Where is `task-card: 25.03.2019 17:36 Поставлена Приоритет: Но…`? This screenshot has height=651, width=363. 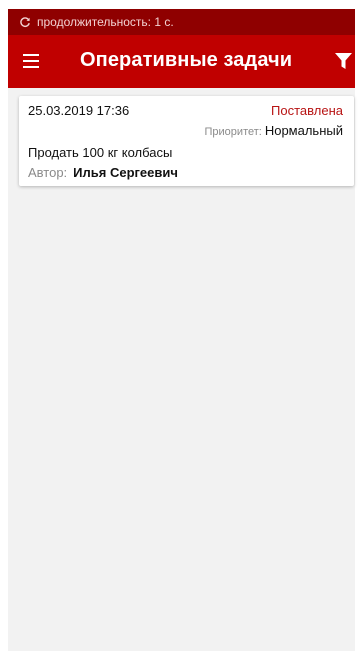 task-card: 25.03.2019 17:36 Поставлена Приоритет: Но… is located at coordinates (186, 141).